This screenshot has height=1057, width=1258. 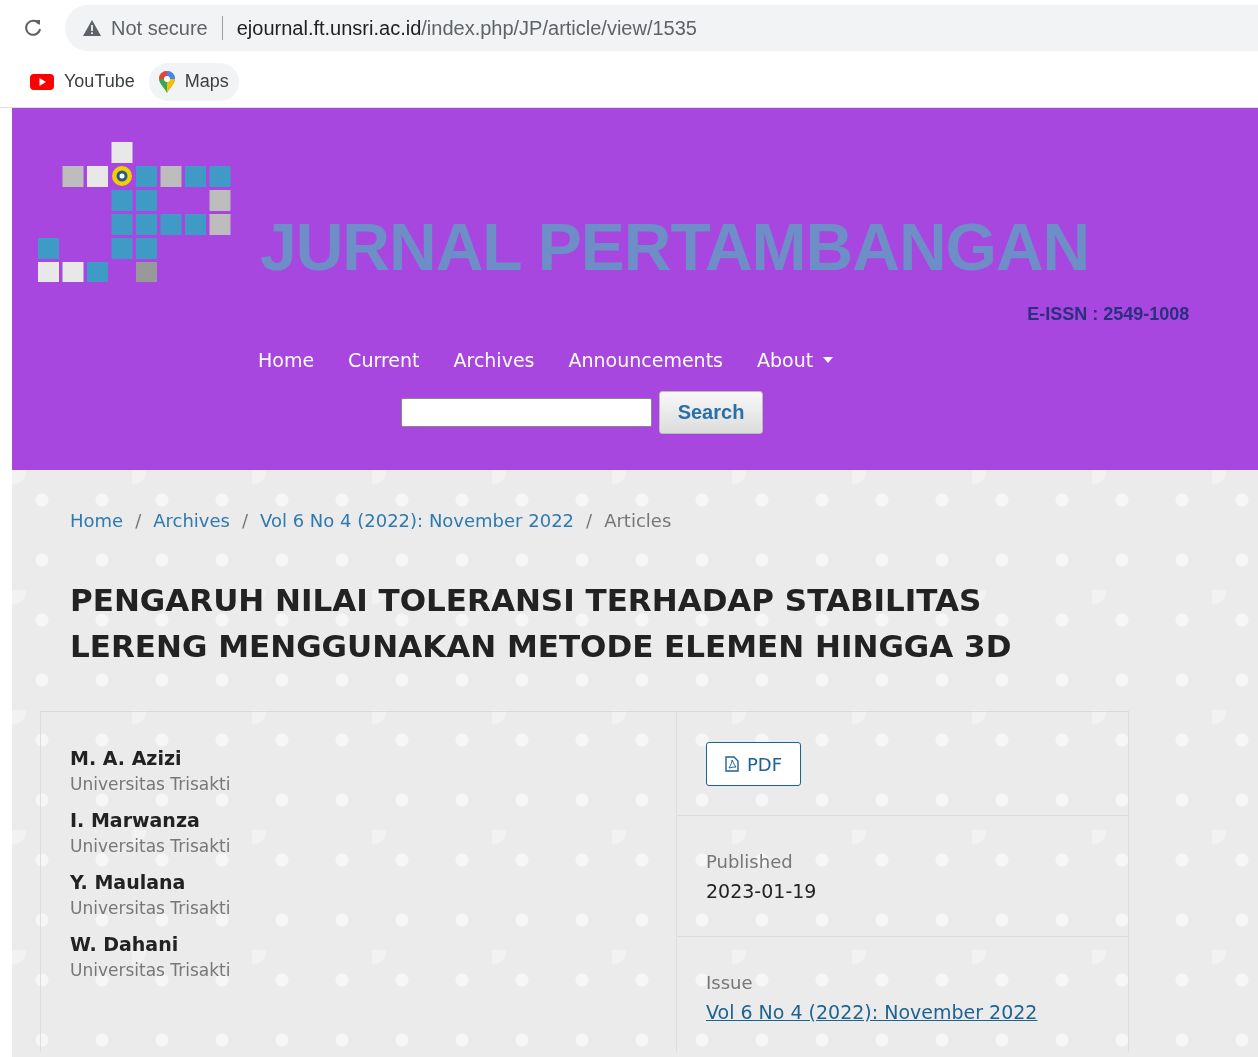 I want to click on address-bar: Not secure ejournal.ft.unsri.ac.id/index.php/JP/article/view/1535, so click(x=661, y=28).